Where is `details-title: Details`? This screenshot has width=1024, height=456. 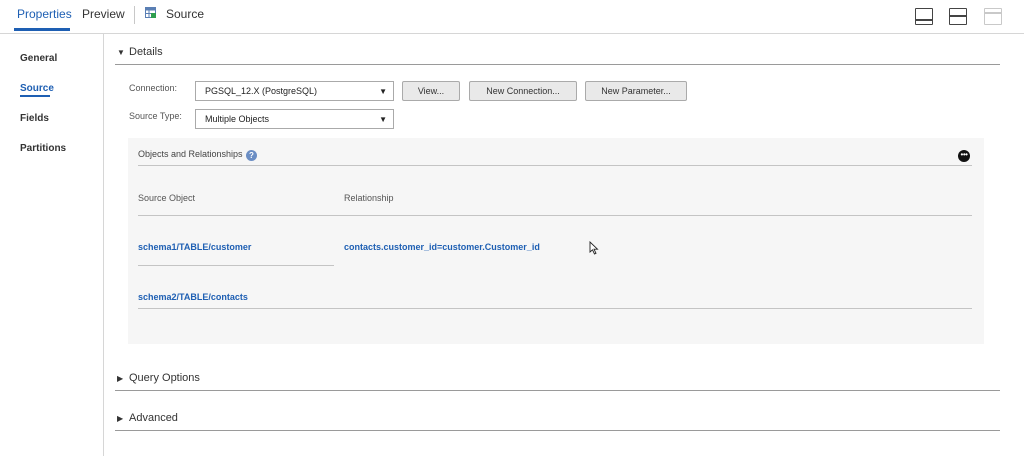
details-title: Details is located at coordinates (146, 52).